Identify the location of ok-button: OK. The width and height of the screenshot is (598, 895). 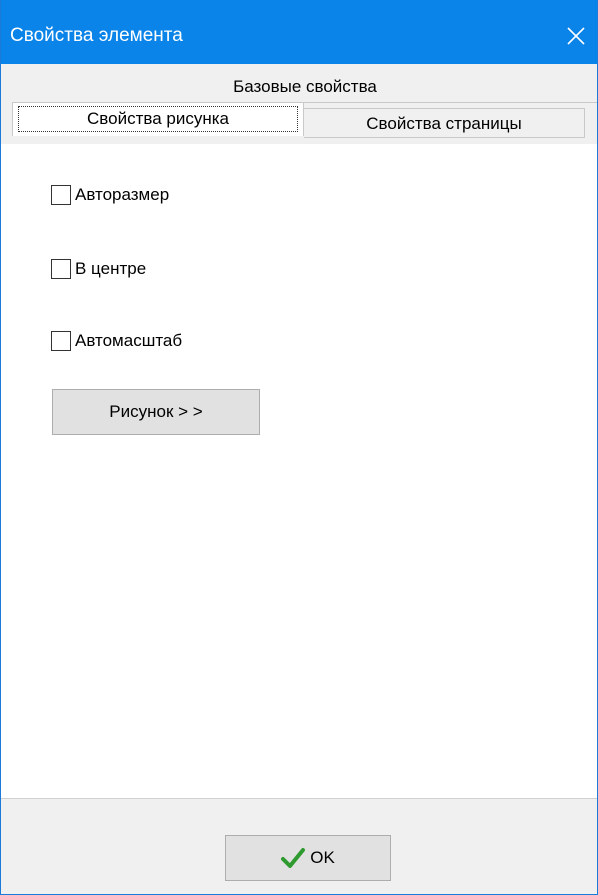
(308, 858).